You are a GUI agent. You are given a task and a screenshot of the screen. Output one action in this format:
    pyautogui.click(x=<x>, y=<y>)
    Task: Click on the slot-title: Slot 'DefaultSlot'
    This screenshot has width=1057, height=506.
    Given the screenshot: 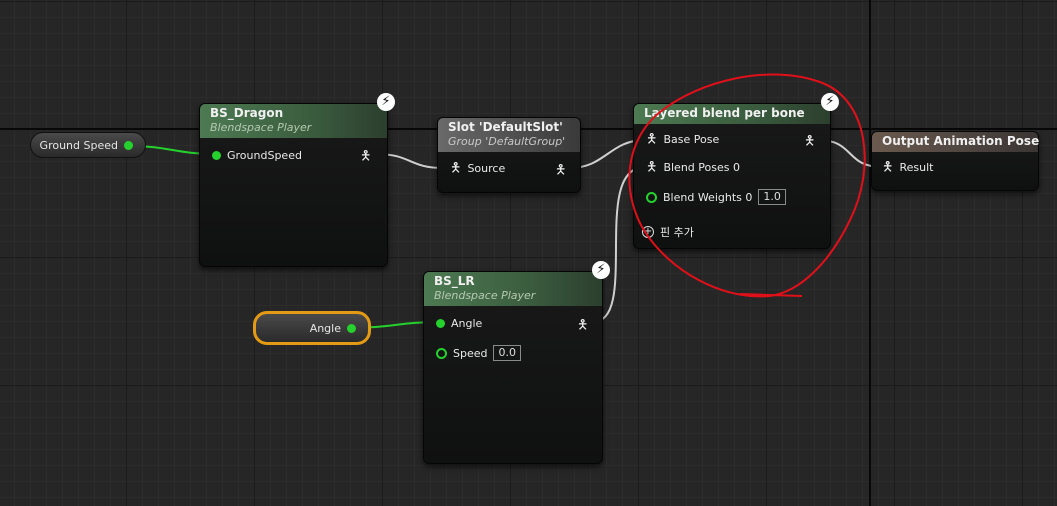 What is the action you would take?
    pyautogui.click(x=505, y=127)
    